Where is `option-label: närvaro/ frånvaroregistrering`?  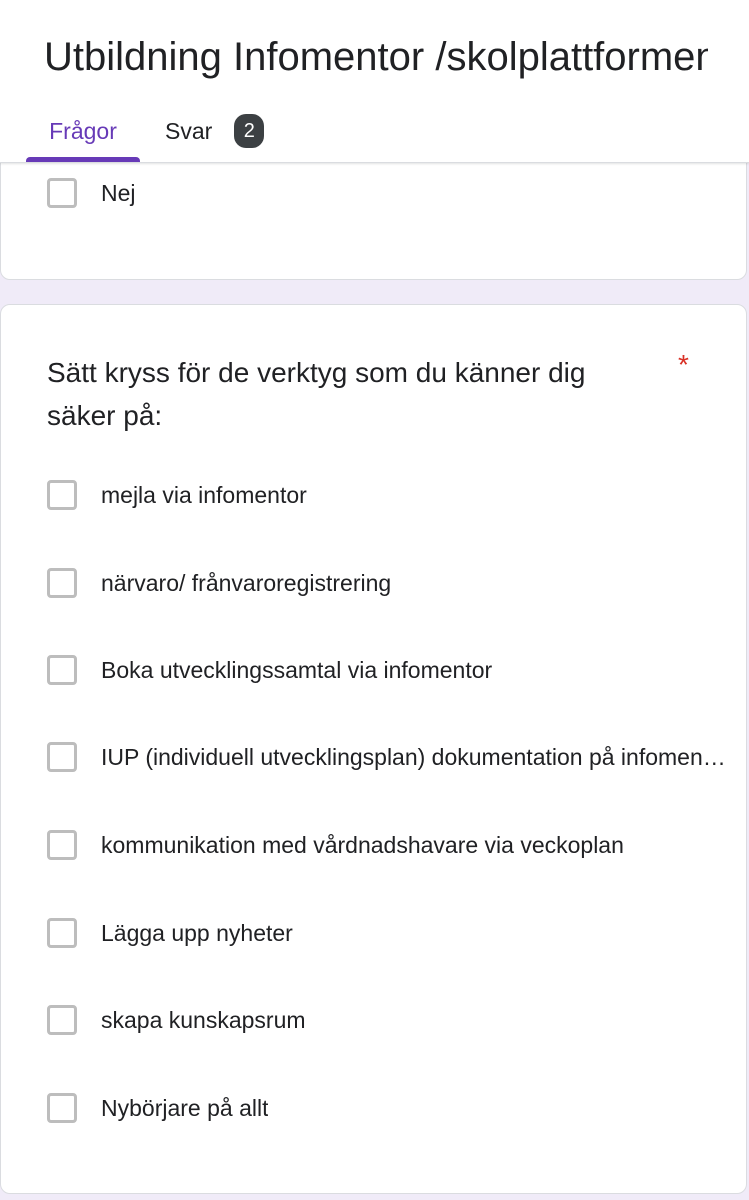
option-label: närvaro/ frånvaroregistrering is located at coordinates (246, 582).